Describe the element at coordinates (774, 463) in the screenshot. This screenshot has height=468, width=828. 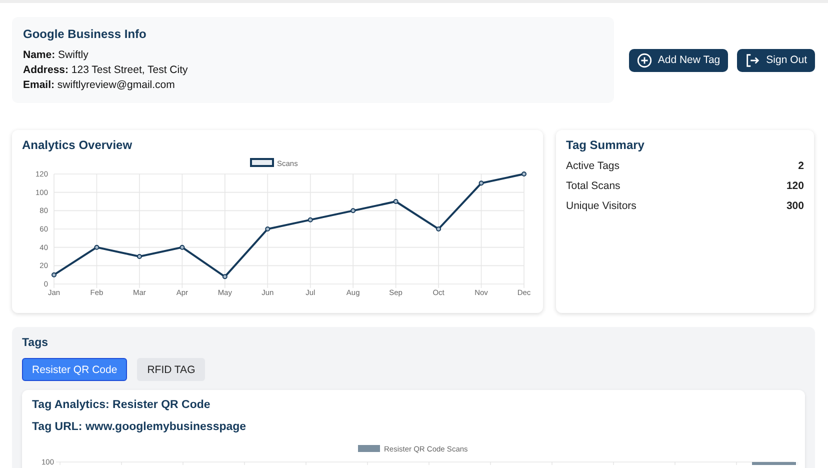
I see `chart-bar` at that location.